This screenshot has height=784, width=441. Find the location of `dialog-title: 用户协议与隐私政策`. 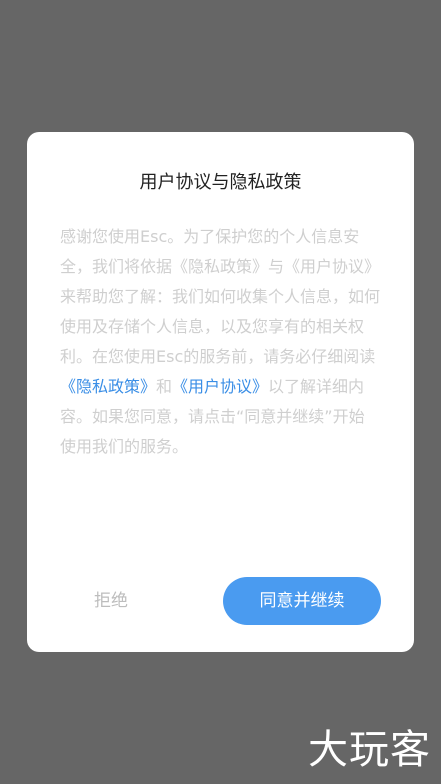

dialog-title: 用户协议与隐私政策 is located at coordinates (220, 182).